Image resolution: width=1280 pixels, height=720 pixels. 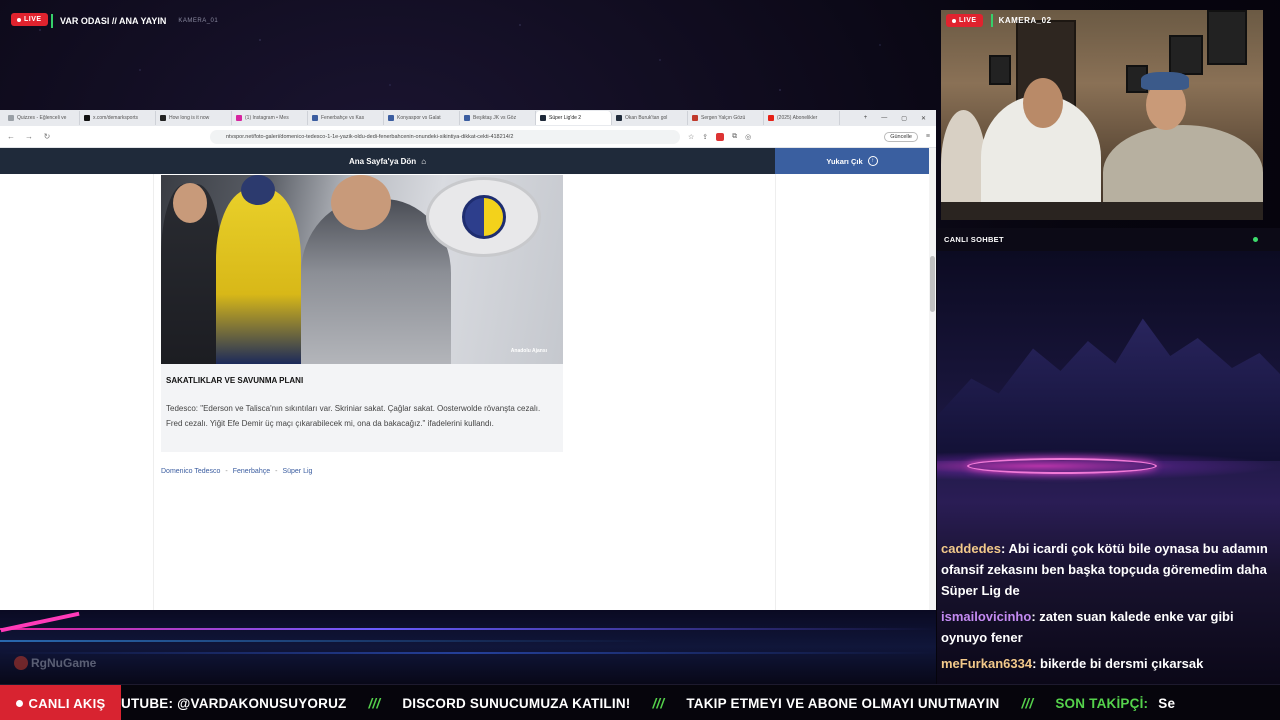 I want to click on chat-message: meFurkan6334: bikerde bi dersmi çıkarsak, so click(x=1109, y=663).